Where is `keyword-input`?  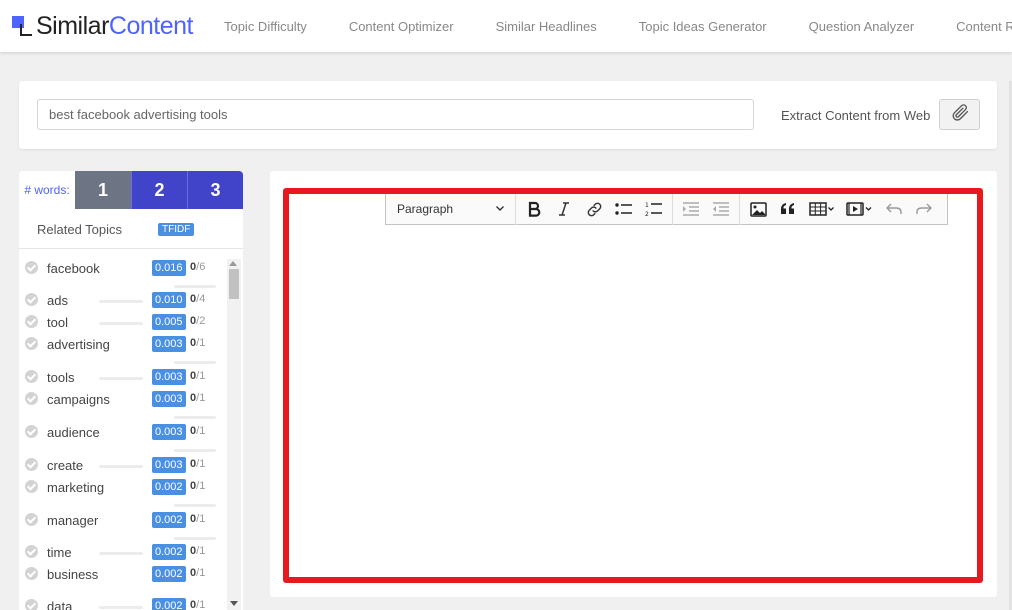 keyword-input is located at coordinates (395, 114).